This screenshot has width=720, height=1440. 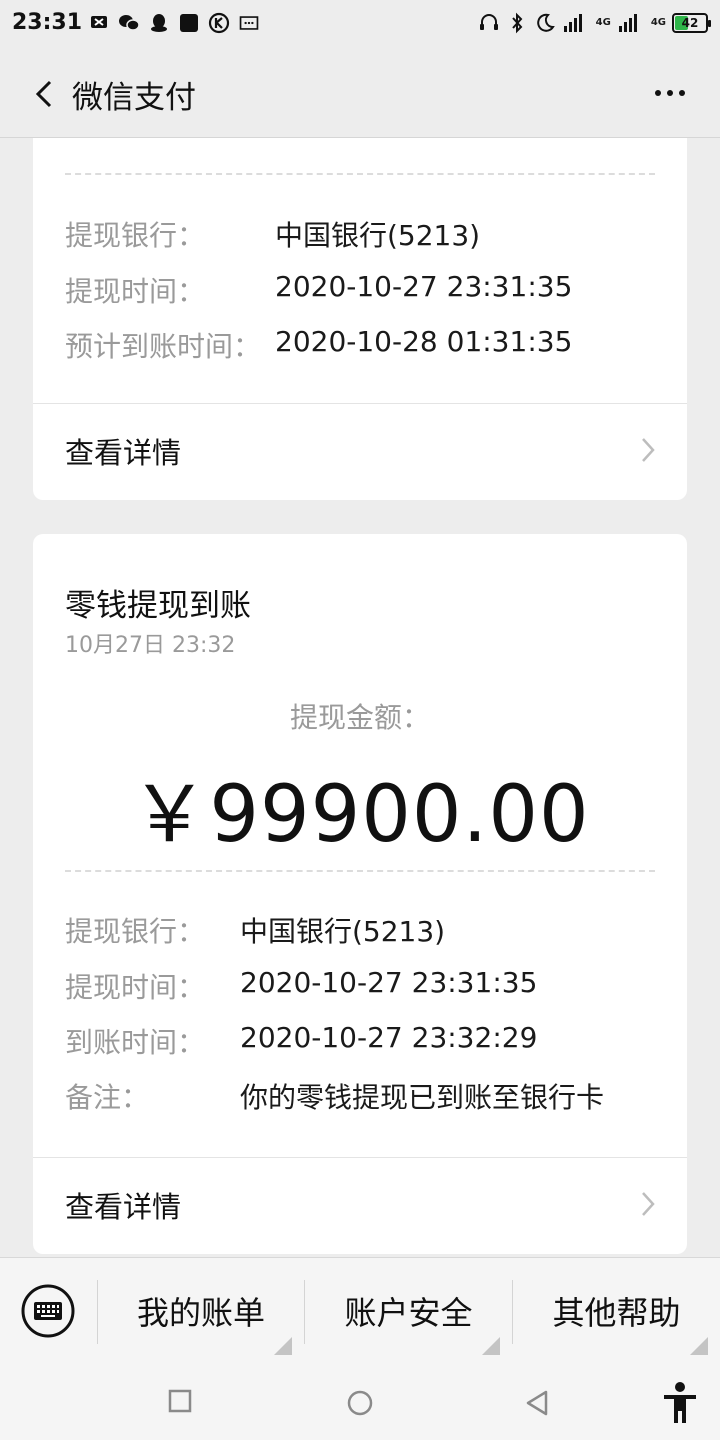 I want to click on battery-level: 42, so click(x=690, y=23).